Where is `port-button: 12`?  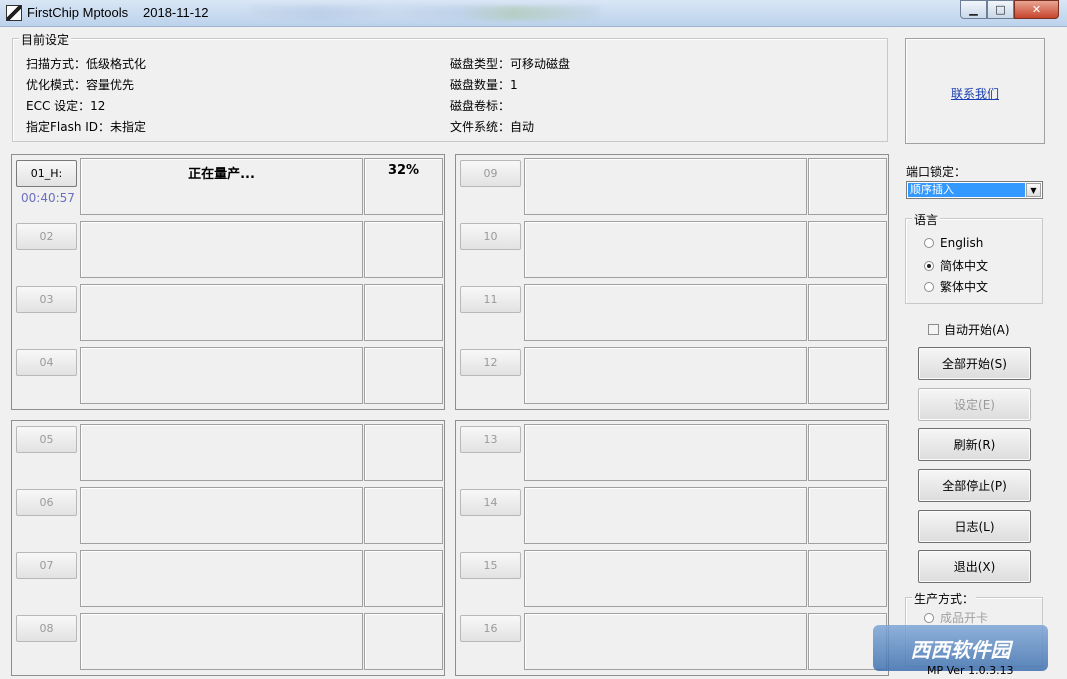
port-button: 12 is located at coordinates (490, 362).